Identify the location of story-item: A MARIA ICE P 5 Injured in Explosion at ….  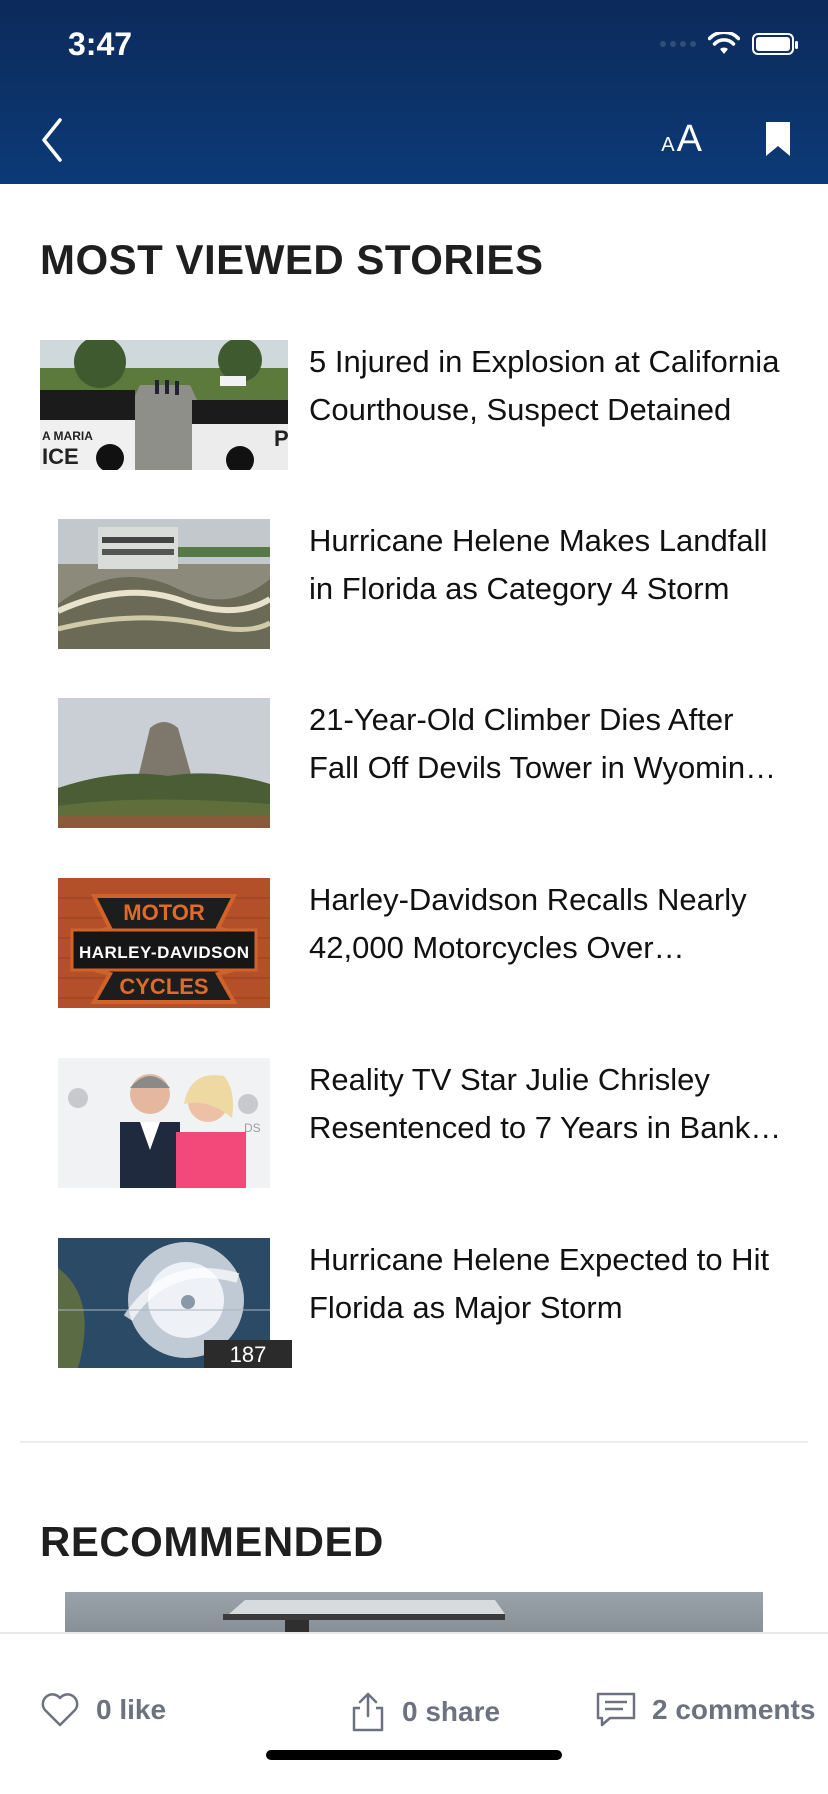
(414, 410).